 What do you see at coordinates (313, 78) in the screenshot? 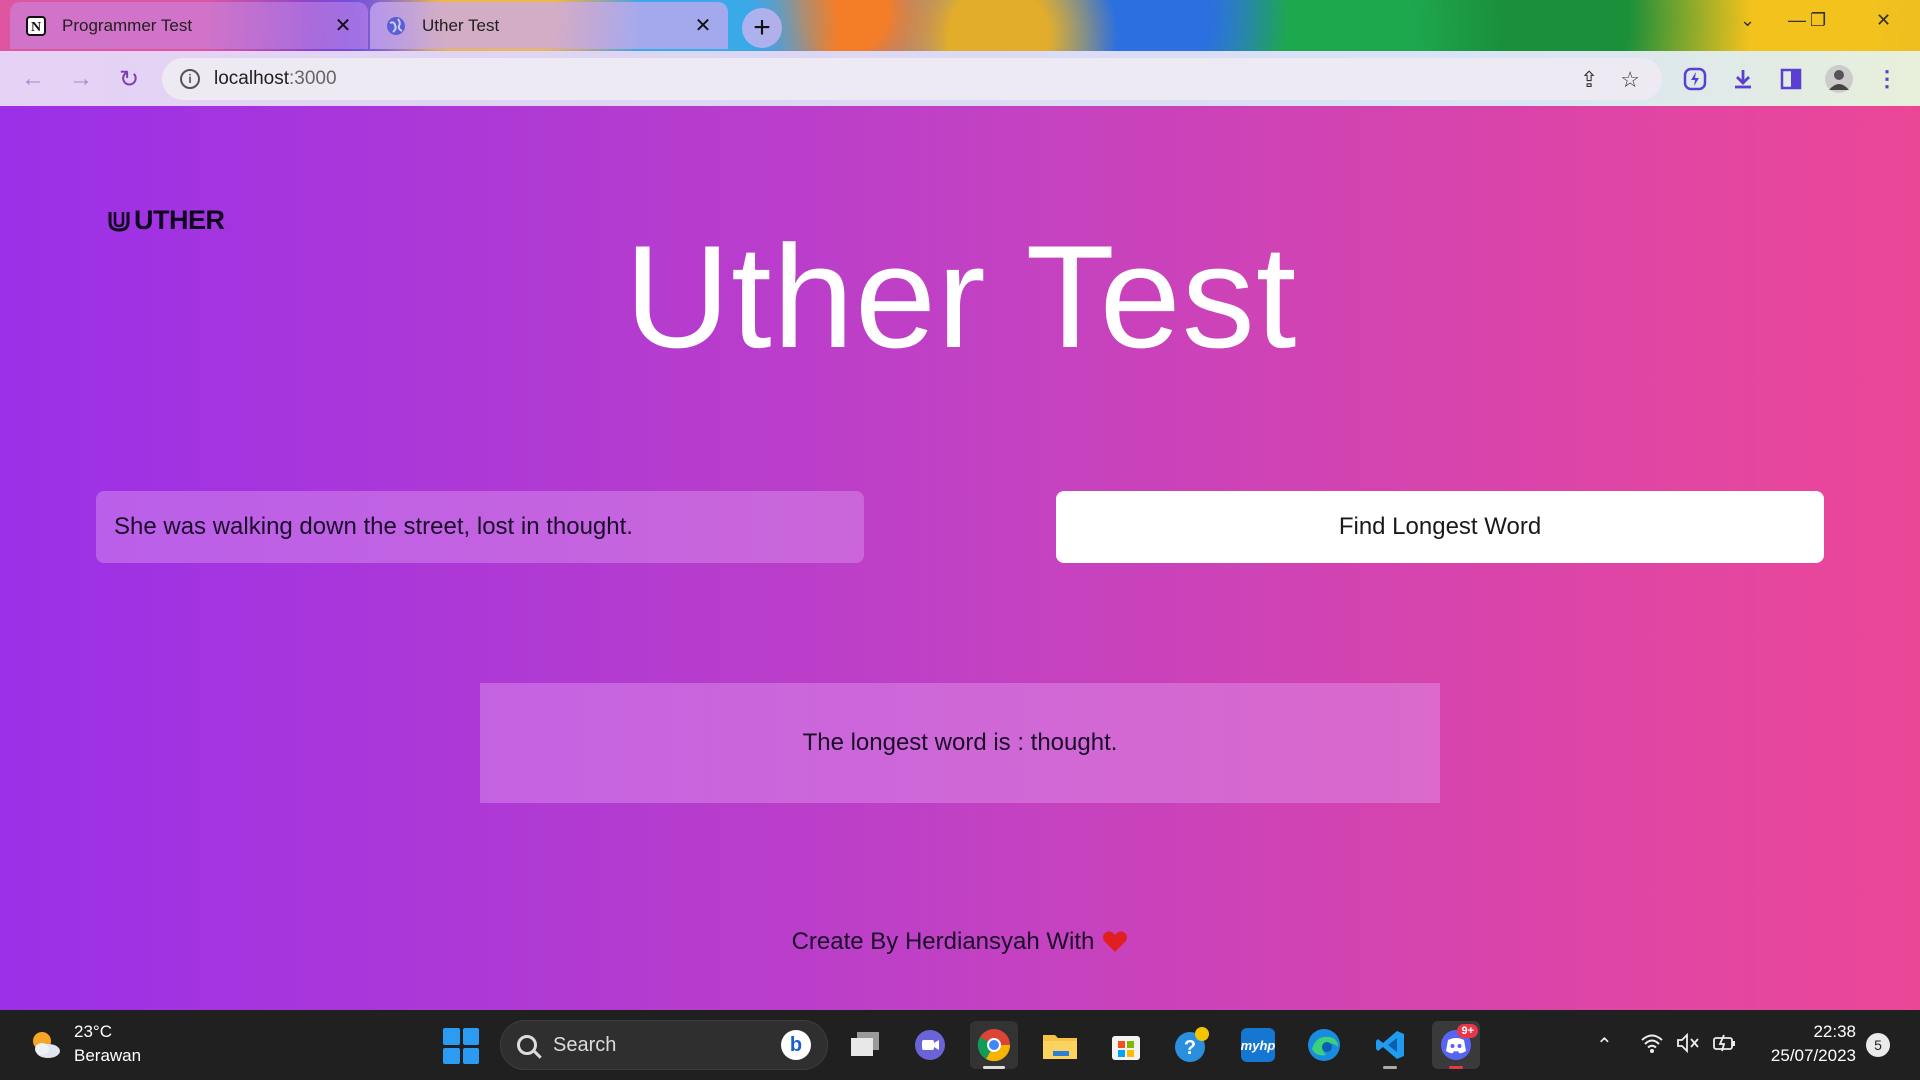
I see `url-port: :3000` at bounding box center [313, 78].